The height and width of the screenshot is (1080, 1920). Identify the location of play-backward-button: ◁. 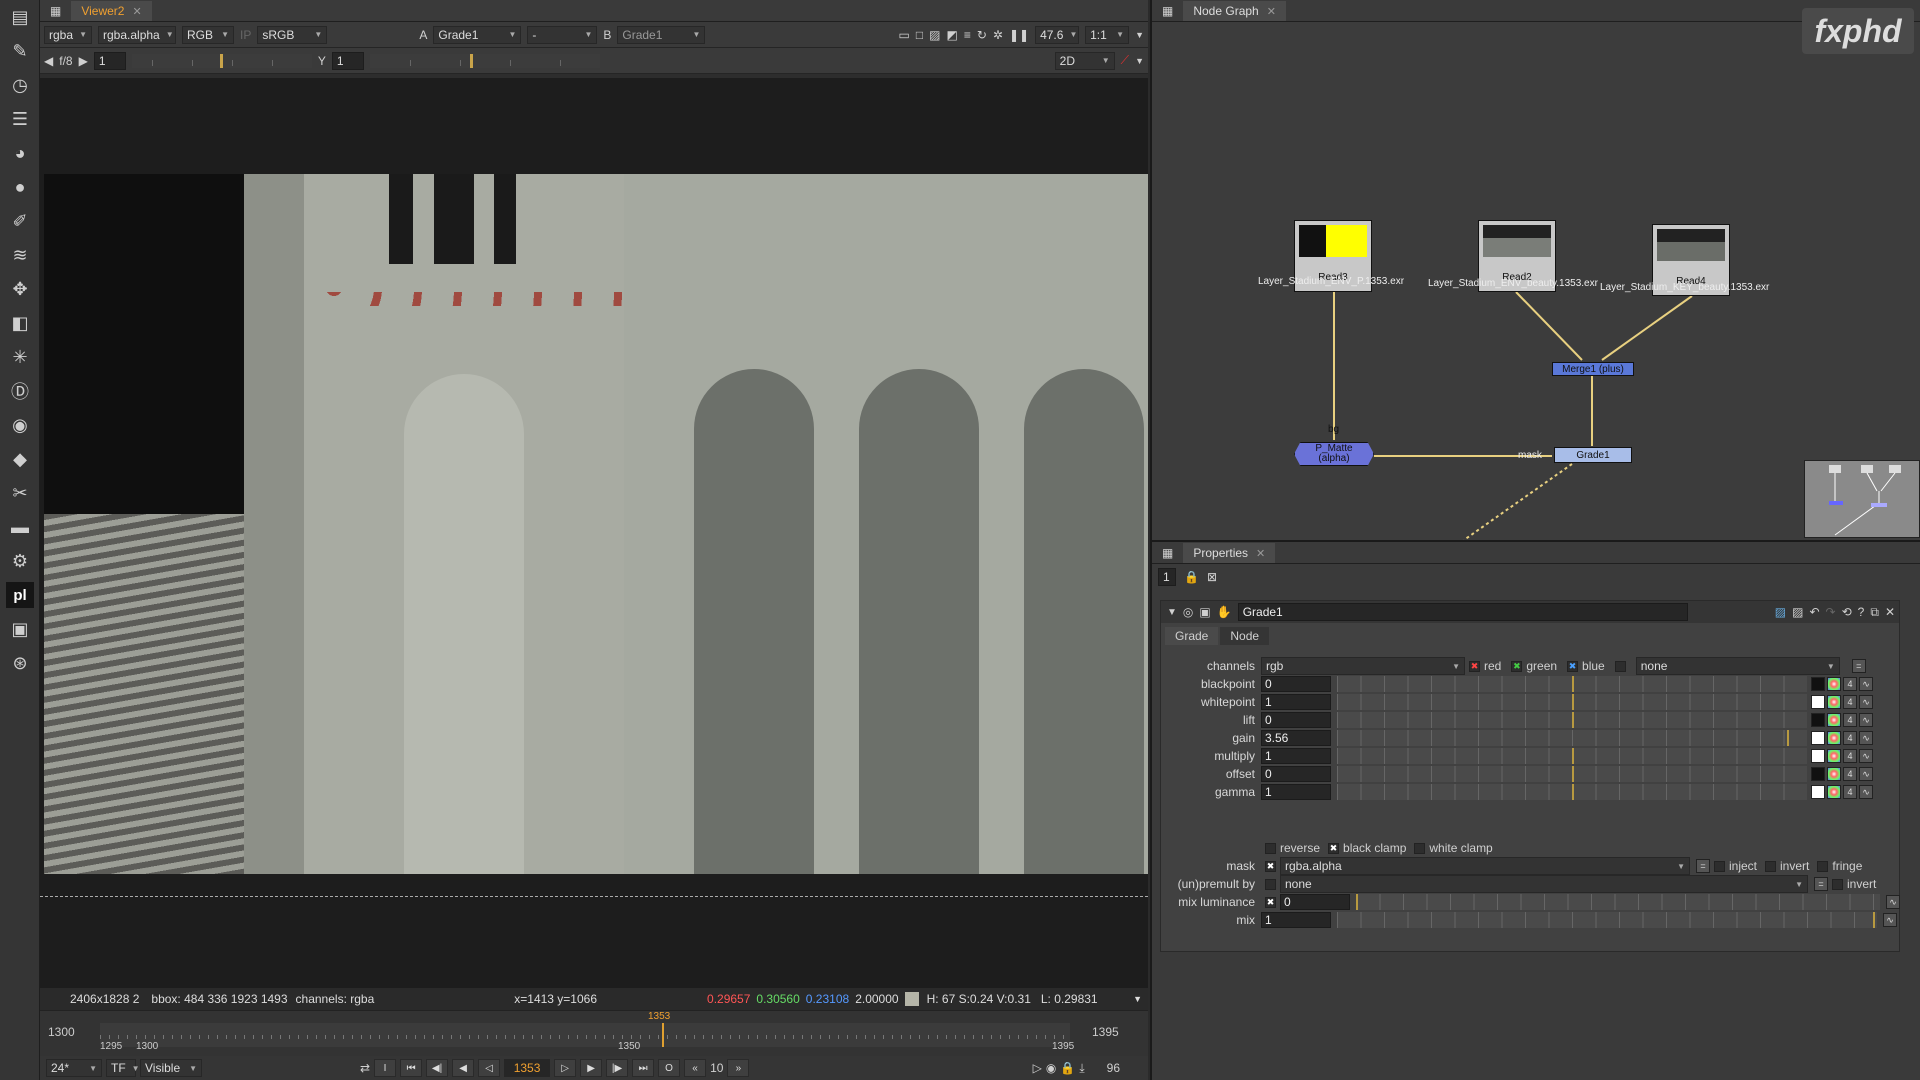
(489, 1068).